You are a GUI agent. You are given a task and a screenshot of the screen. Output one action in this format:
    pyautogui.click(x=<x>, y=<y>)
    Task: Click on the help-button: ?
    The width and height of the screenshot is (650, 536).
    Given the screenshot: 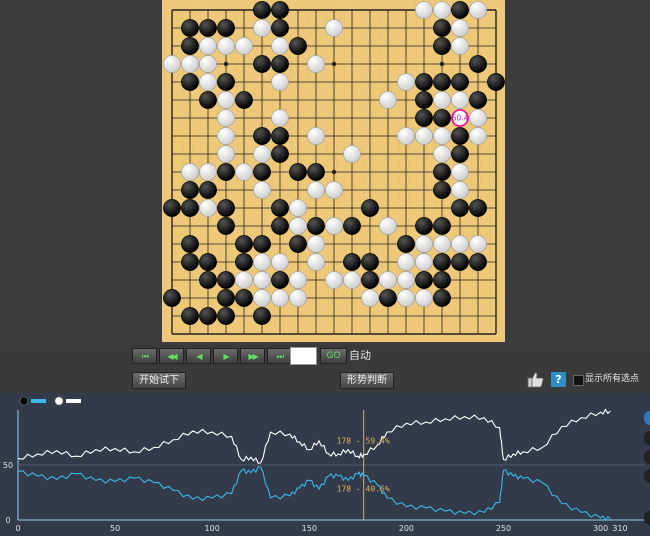 What is the action you would take?
    pyautogui.click(x=558, y=379)
    